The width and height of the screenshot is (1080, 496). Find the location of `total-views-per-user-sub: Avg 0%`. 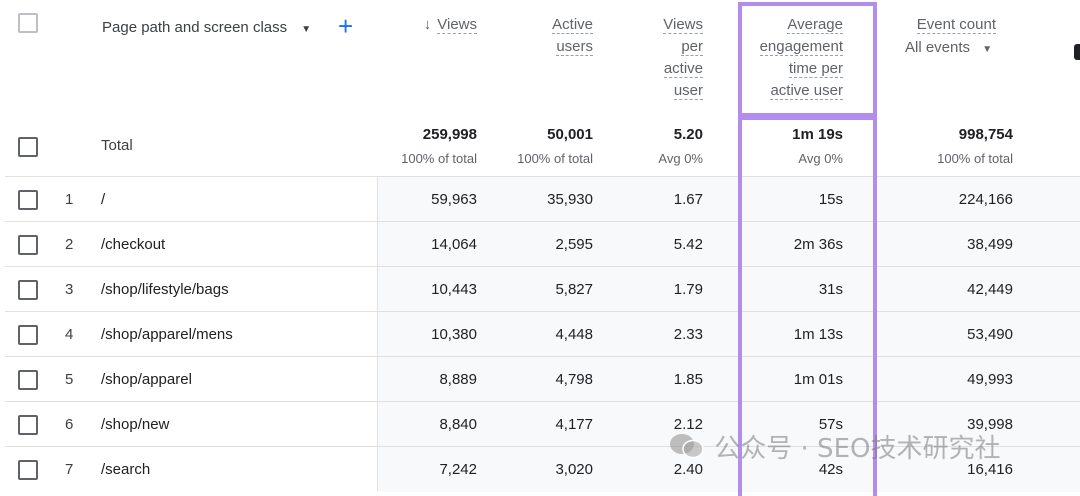

total-views-per-user-sub: Avg 0% is located at coordinates (680, 158).